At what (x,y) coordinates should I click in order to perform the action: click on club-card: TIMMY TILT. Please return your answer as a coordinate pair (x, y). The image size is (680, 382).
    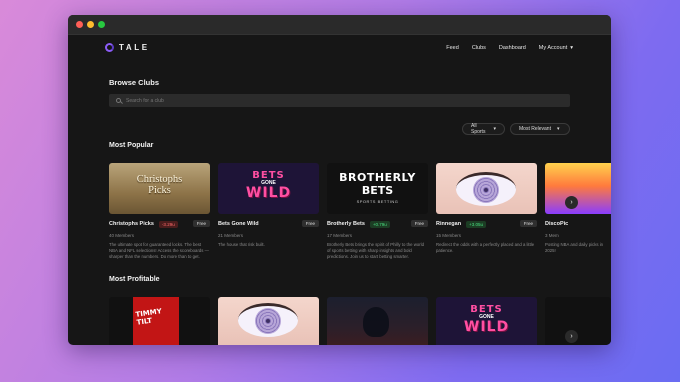
    Looking at the image, I should click on (159, 321).